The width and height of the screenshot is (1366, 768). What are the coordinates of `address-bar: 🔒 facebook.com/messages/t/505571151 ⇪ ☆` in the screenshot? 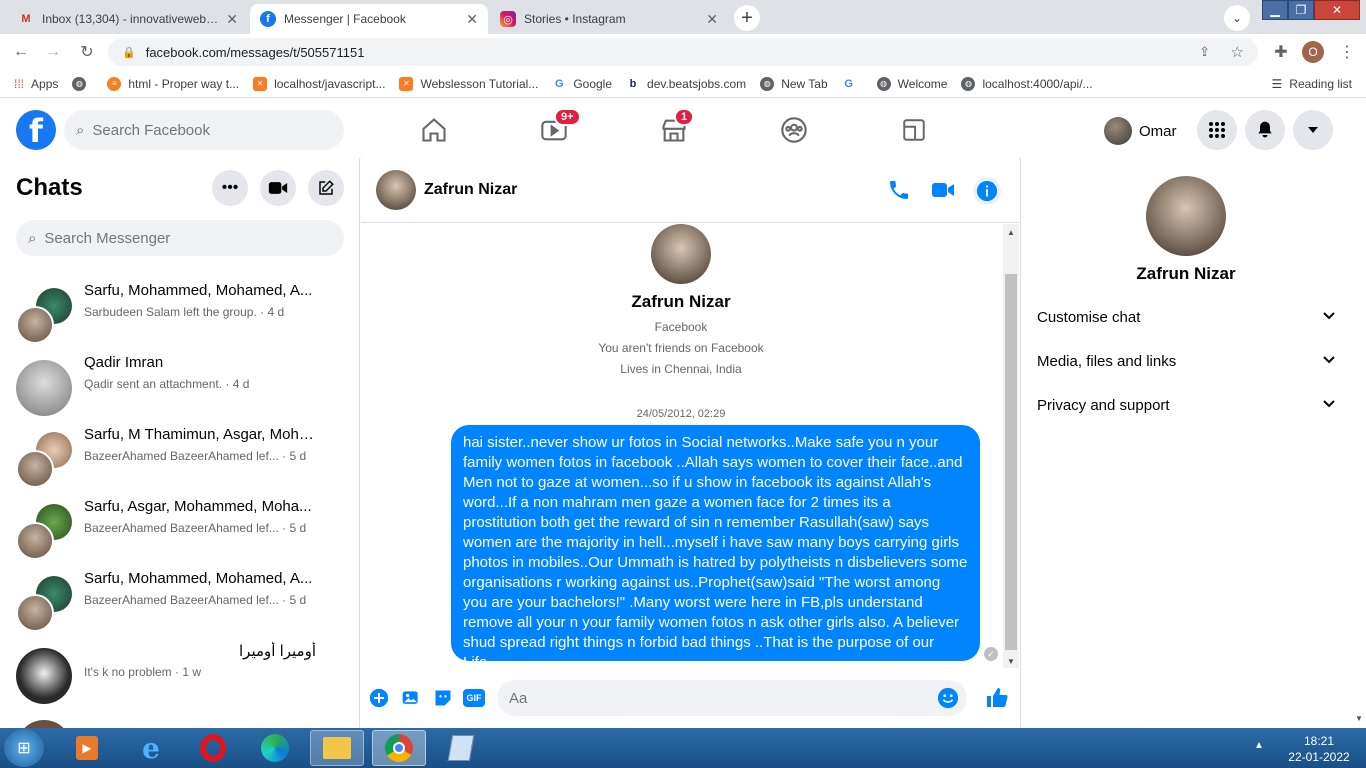 It's located at (683, 52).